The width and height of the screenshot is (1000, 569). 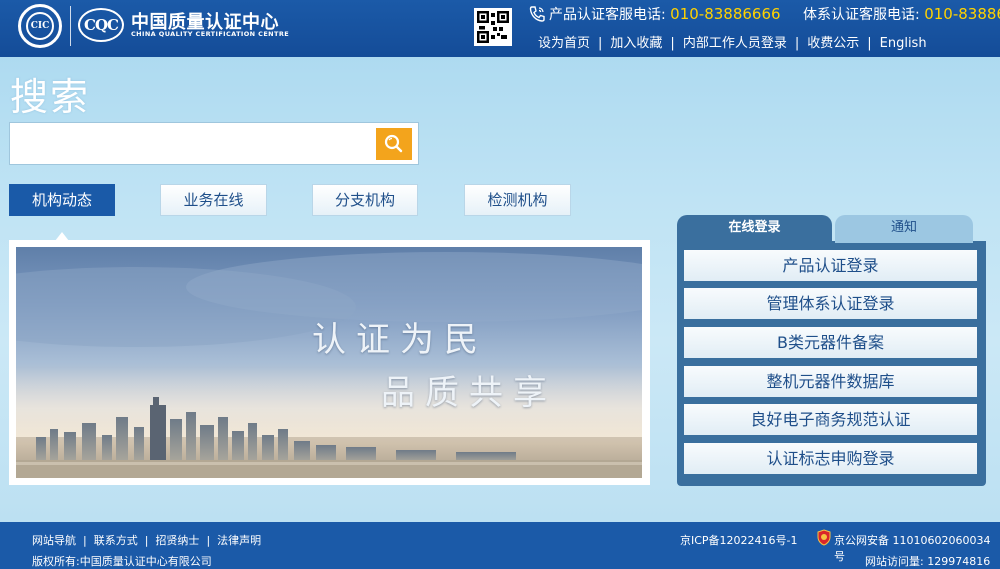 I want to click on police-badge-icon, so click(x=824, y=537).